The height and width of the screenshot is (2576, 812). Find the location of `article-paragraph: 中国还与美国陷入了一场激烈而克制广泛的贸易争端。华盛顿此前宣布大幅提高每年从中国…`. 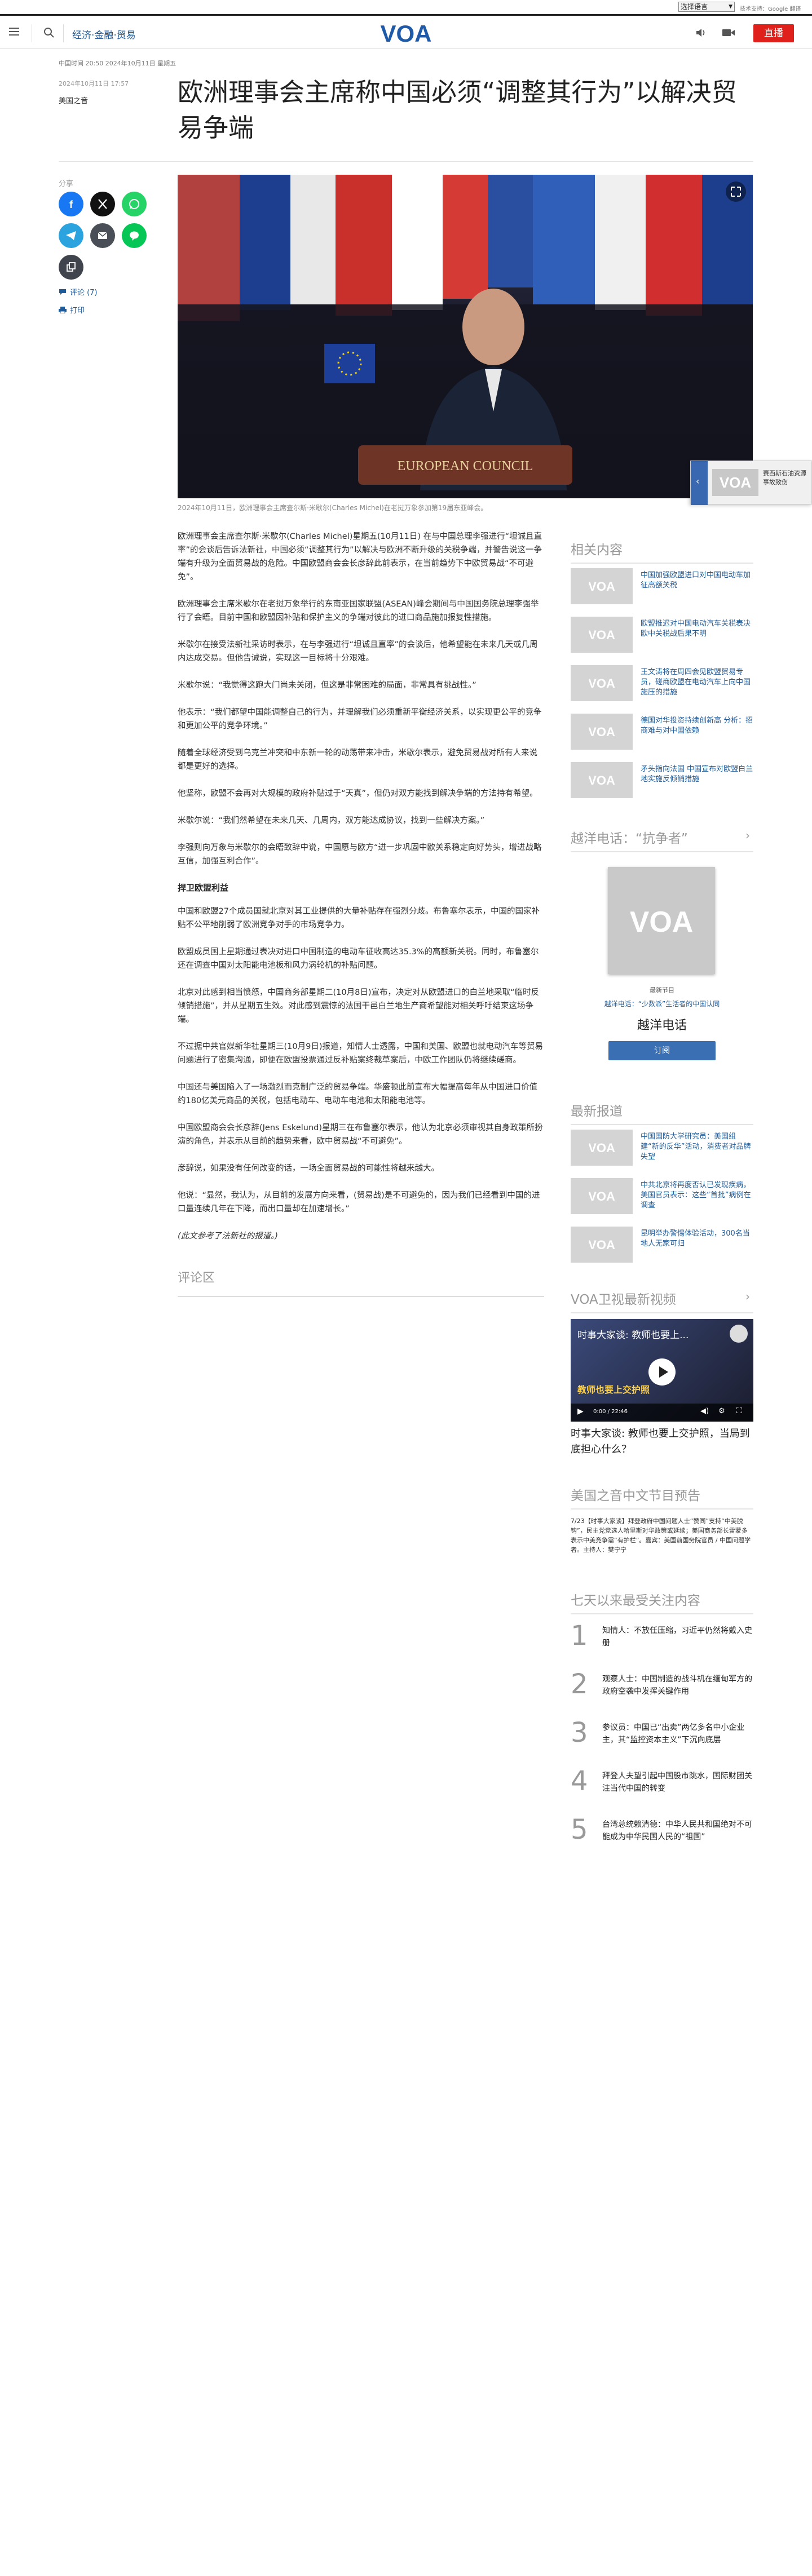

article-paragraph: 中国还与美国陷入了一场激烈而克制广泛的贸易争端。华盛顿此前宣布大幅提高每年从中国… is located at coordinates (357, 1094).